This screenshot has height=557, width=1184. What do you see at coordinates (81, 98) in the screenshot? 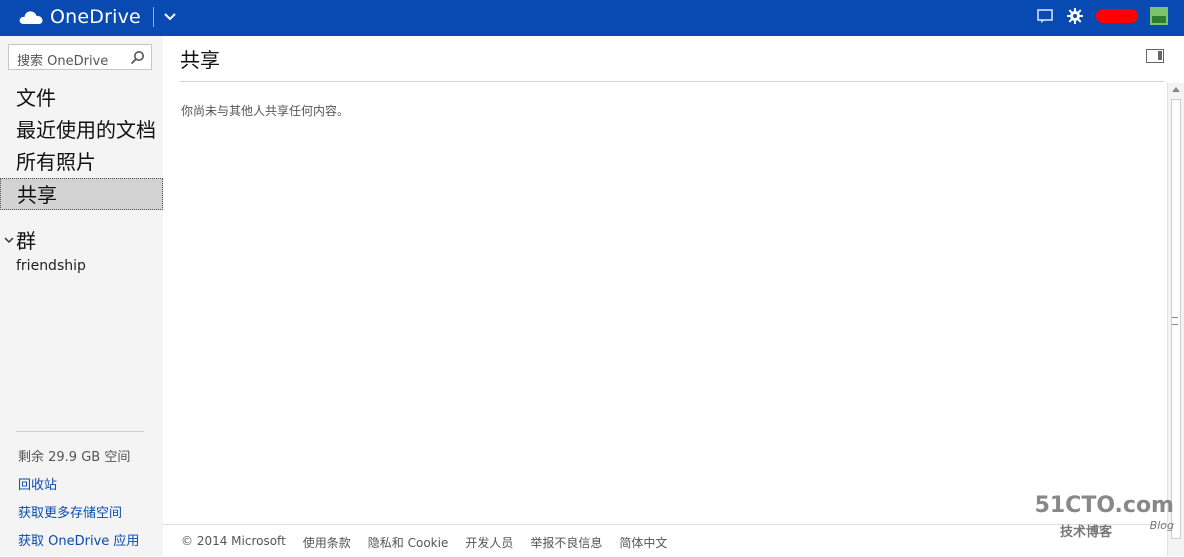
I see `sidebar-item-files: 文件` at bounding box center [81, 98].